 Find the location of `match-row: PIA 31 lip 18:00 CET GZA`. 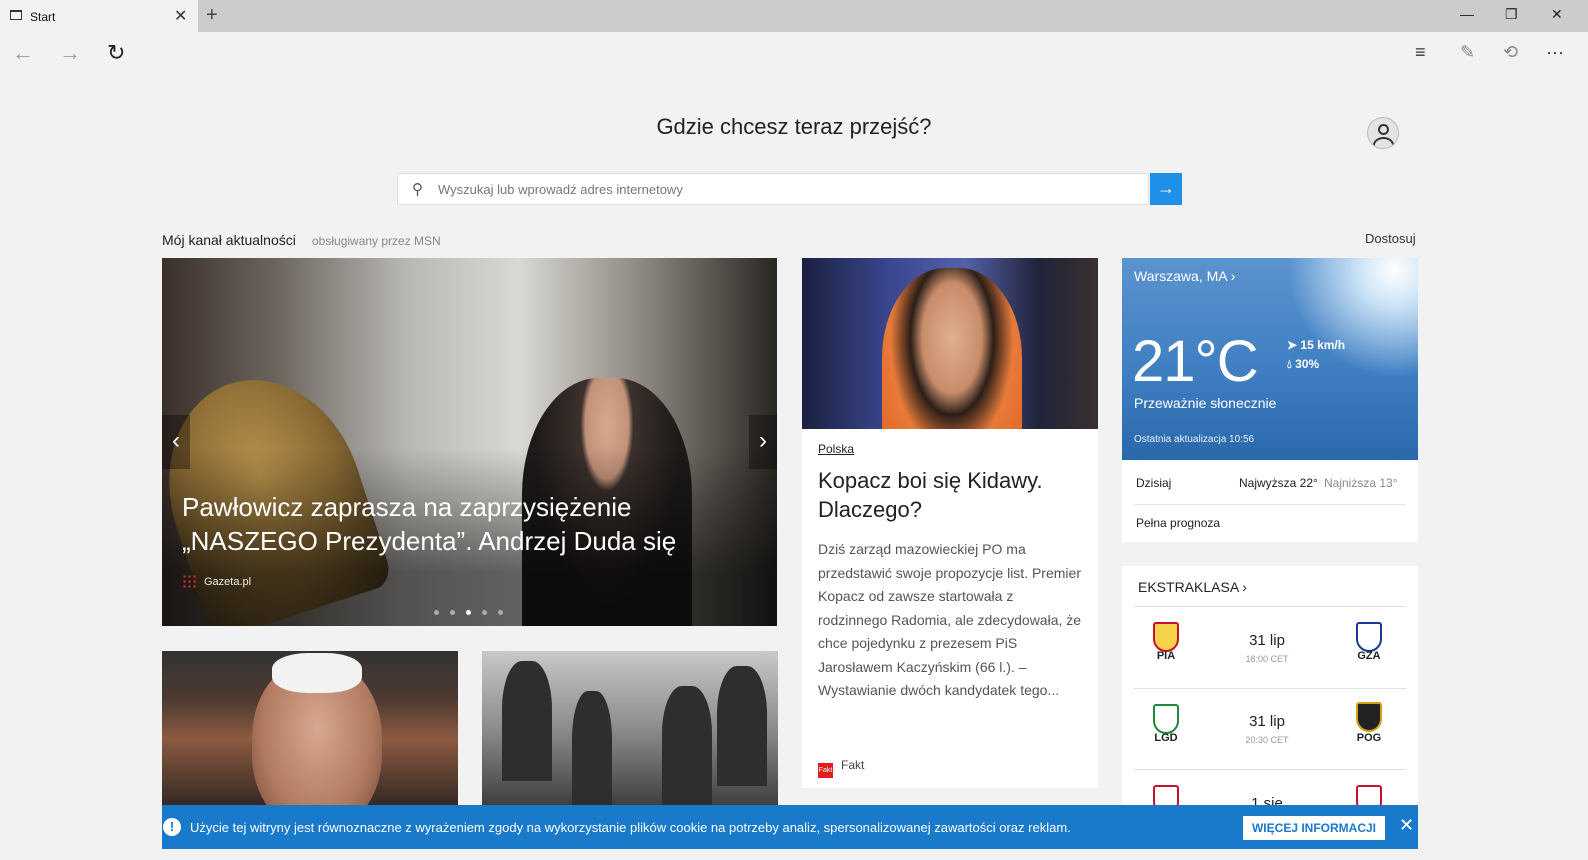

match-row: PIA 31 lip 18:00 CET GZA is located at coordinates (1270, 648).